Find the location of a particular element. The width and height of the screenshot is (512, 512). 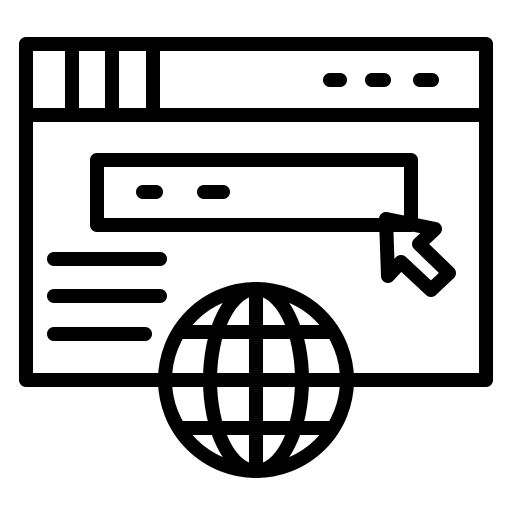

text-lines is located at coordinates (107, 296).